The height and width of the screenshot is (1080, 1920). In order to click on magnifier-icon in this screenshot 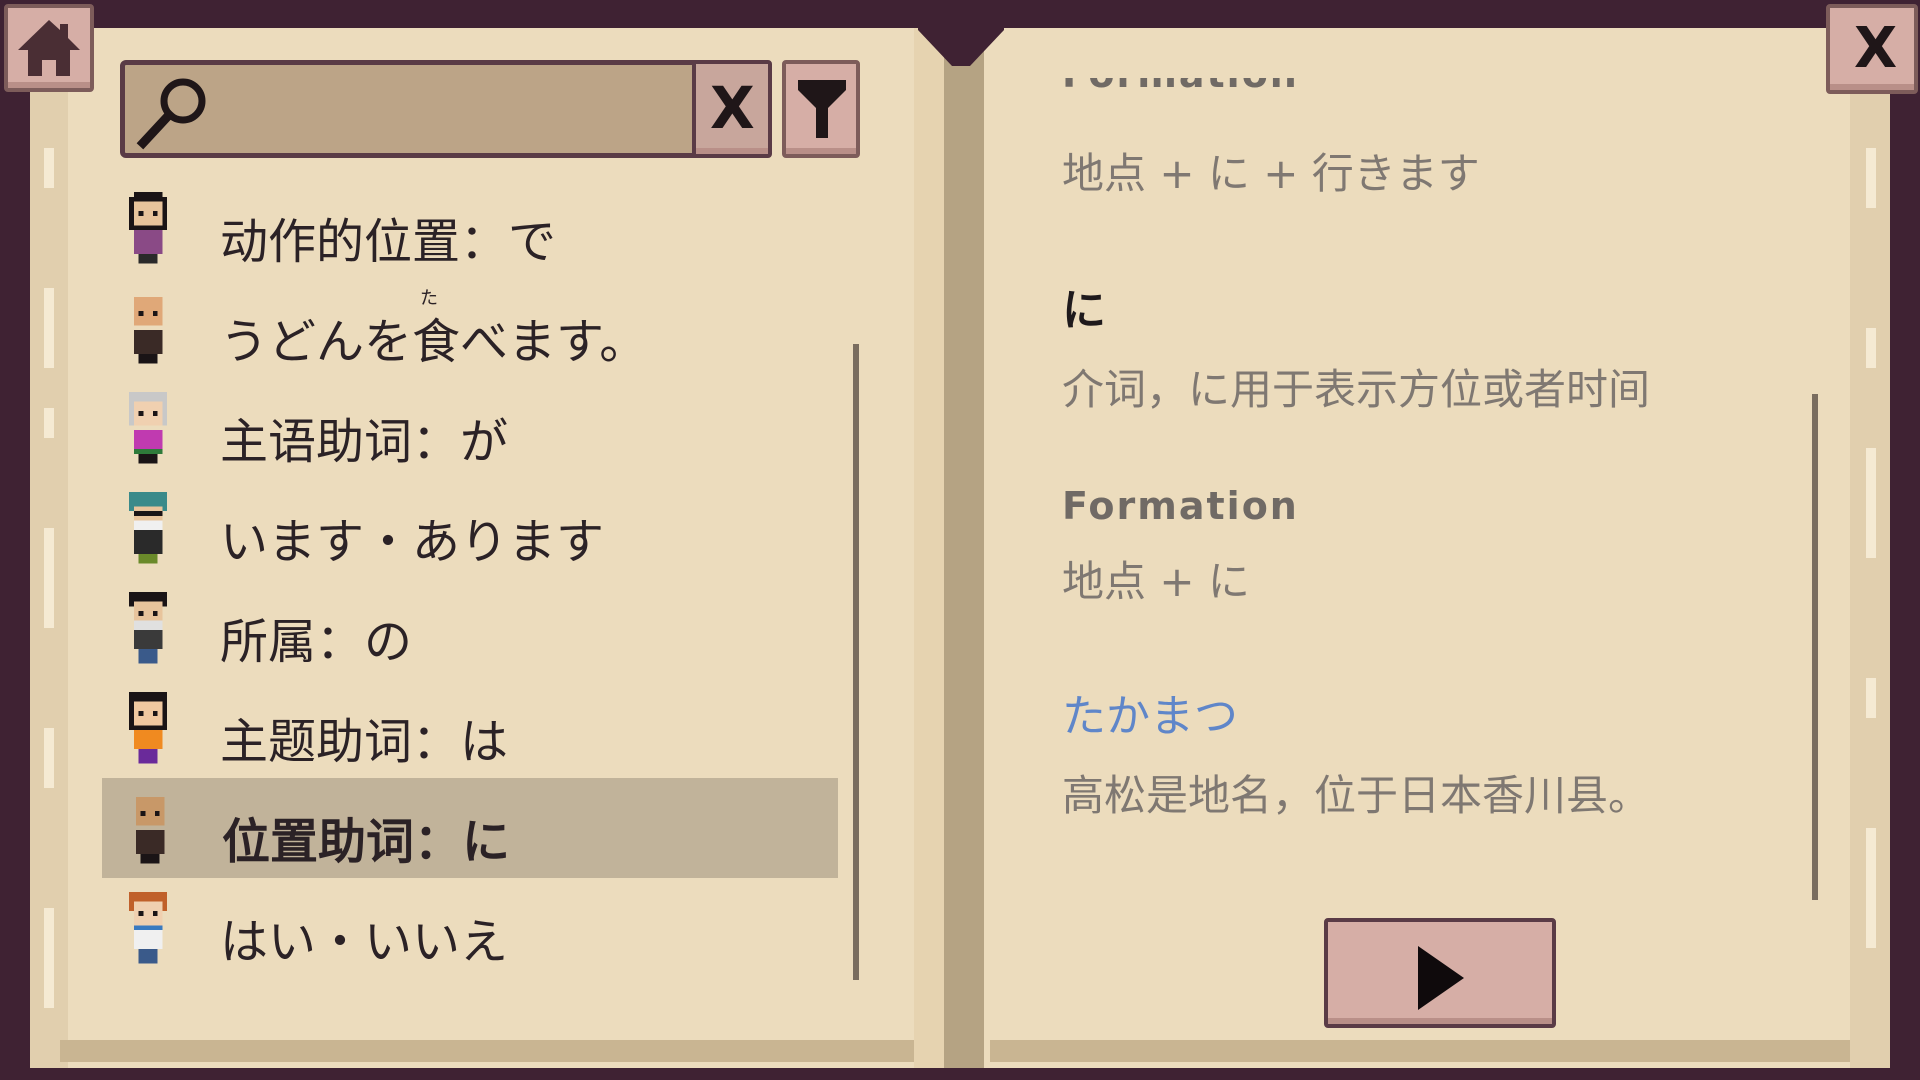, I will do `click(171, 114)`.